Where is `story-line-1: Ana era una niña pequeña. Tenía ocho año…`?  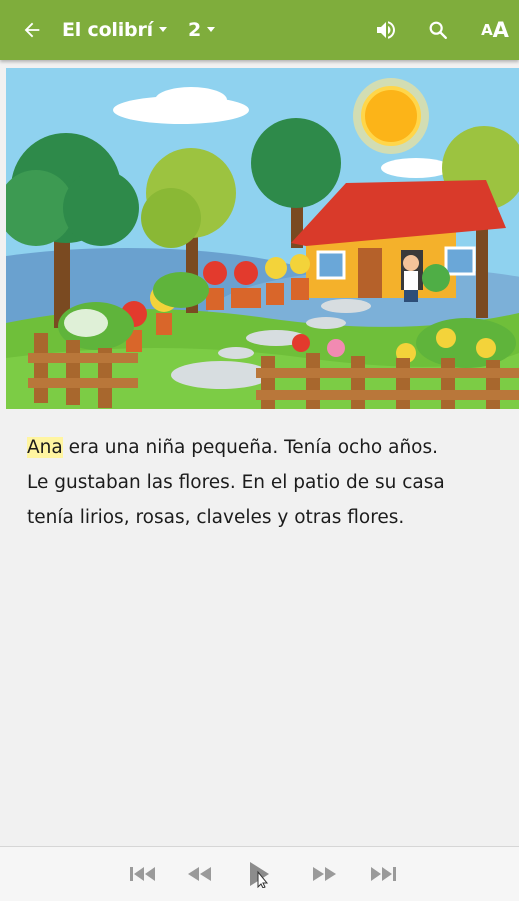
story-line-1: Ana era una niña pequeña. Tenía ocho año… is located at coordinates (262, 447).